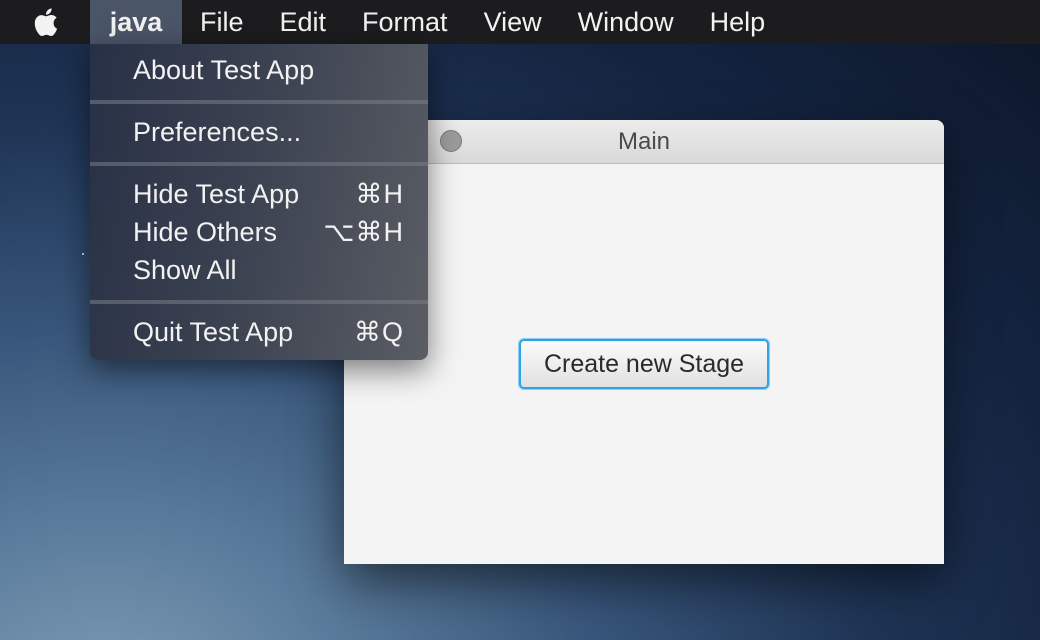  What do you see at coordinates (216, 193) in the screenshot?
I see `menu-item-hide-label: Hide Test App` at bounding box center [216, 193].